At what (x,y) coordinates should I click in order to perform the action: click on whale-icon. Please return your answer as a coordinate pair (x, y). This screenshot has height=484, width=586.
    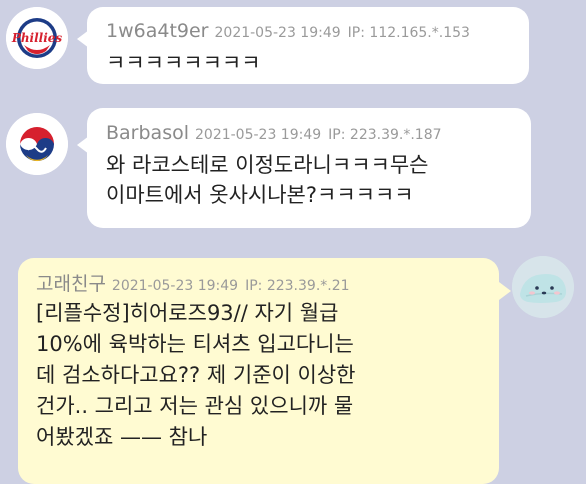
    Looking at the image, I should click on (543, 287).